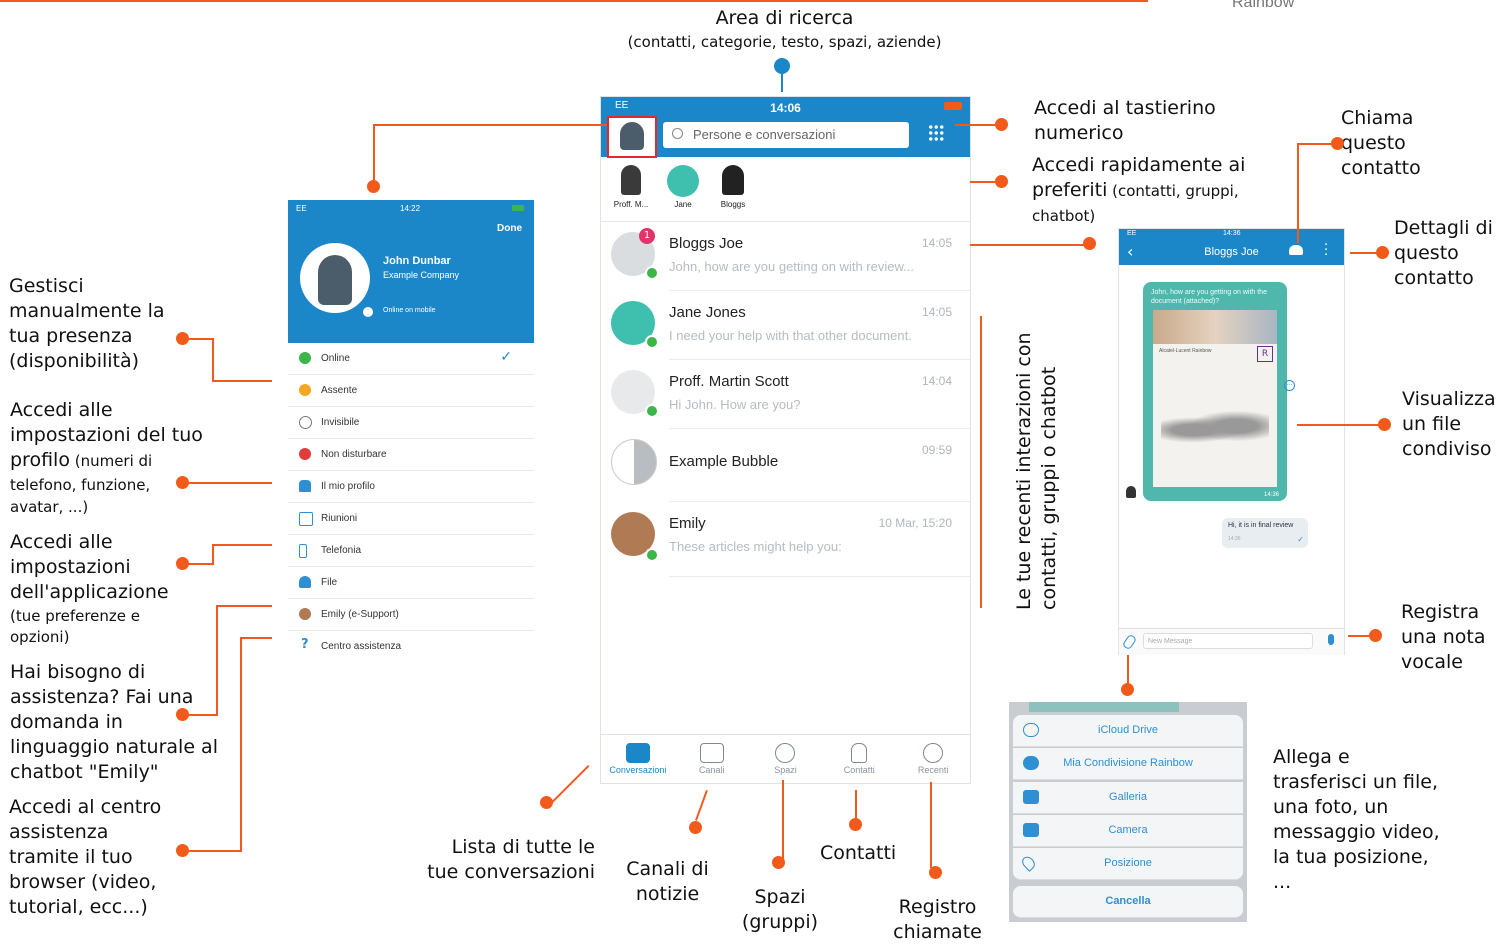 Image resolution: width=1510 pixels, height=945 pixels. I want to click on call-phone-icon, so click(1296, 250).